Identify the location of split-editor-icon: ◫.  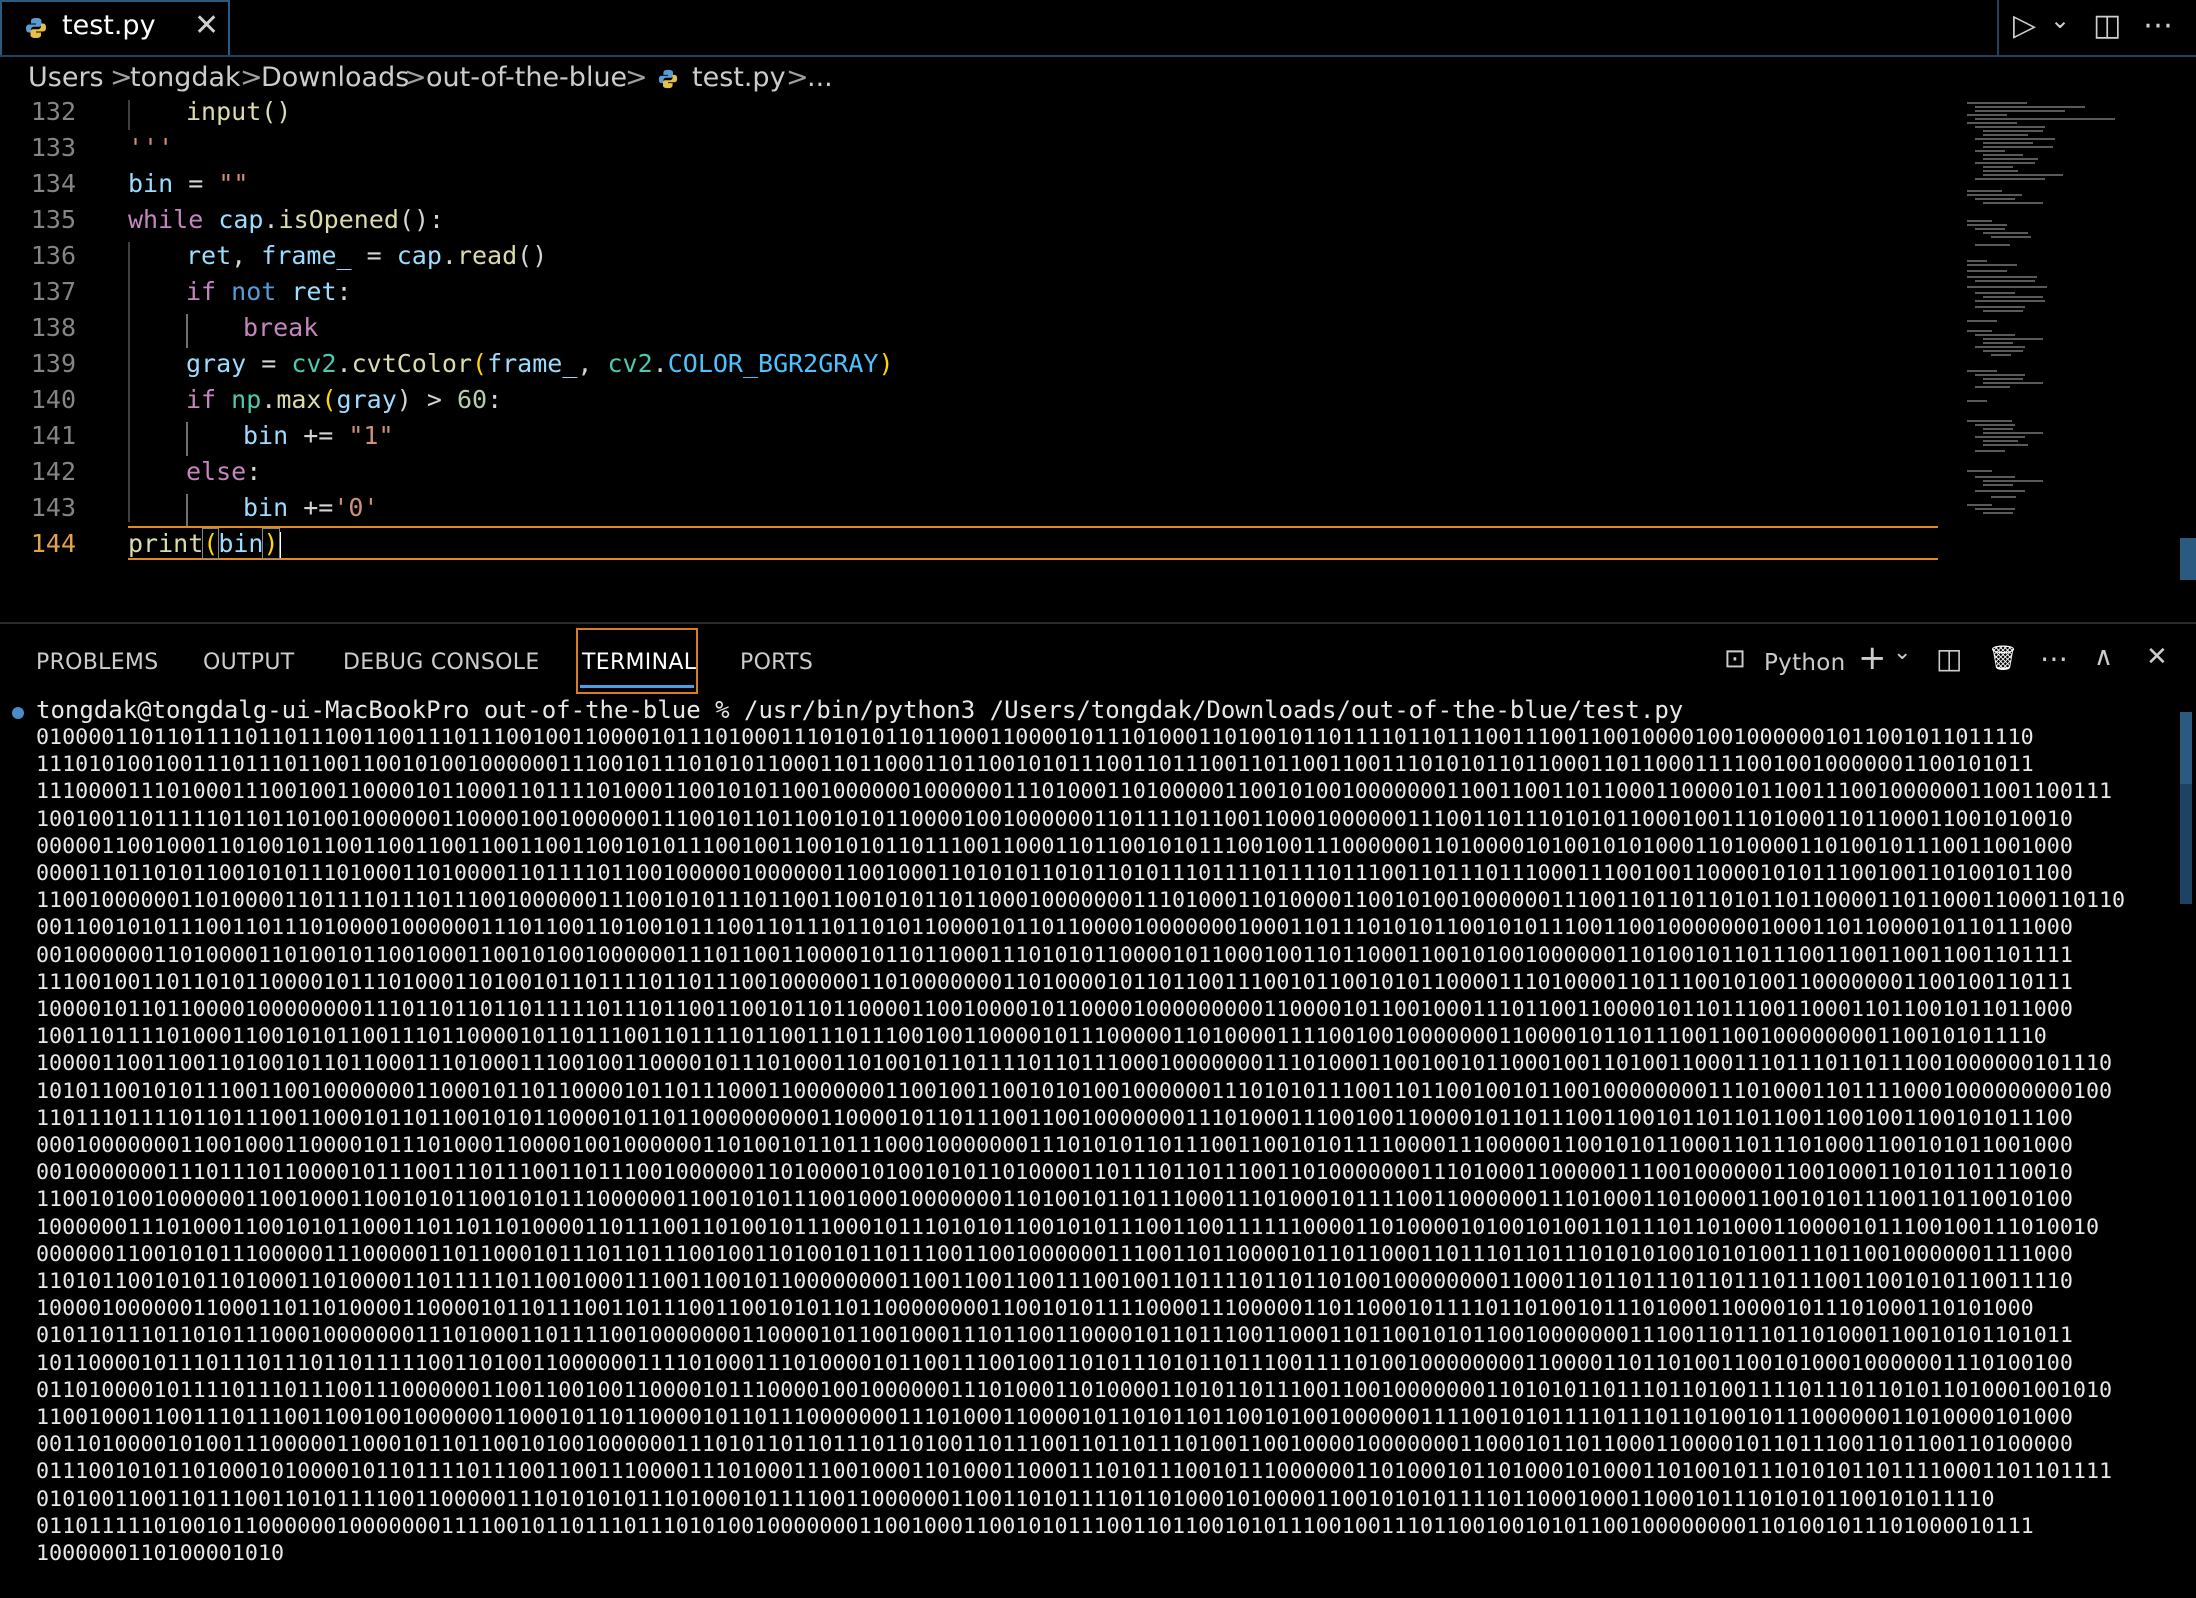
(2107, 25).